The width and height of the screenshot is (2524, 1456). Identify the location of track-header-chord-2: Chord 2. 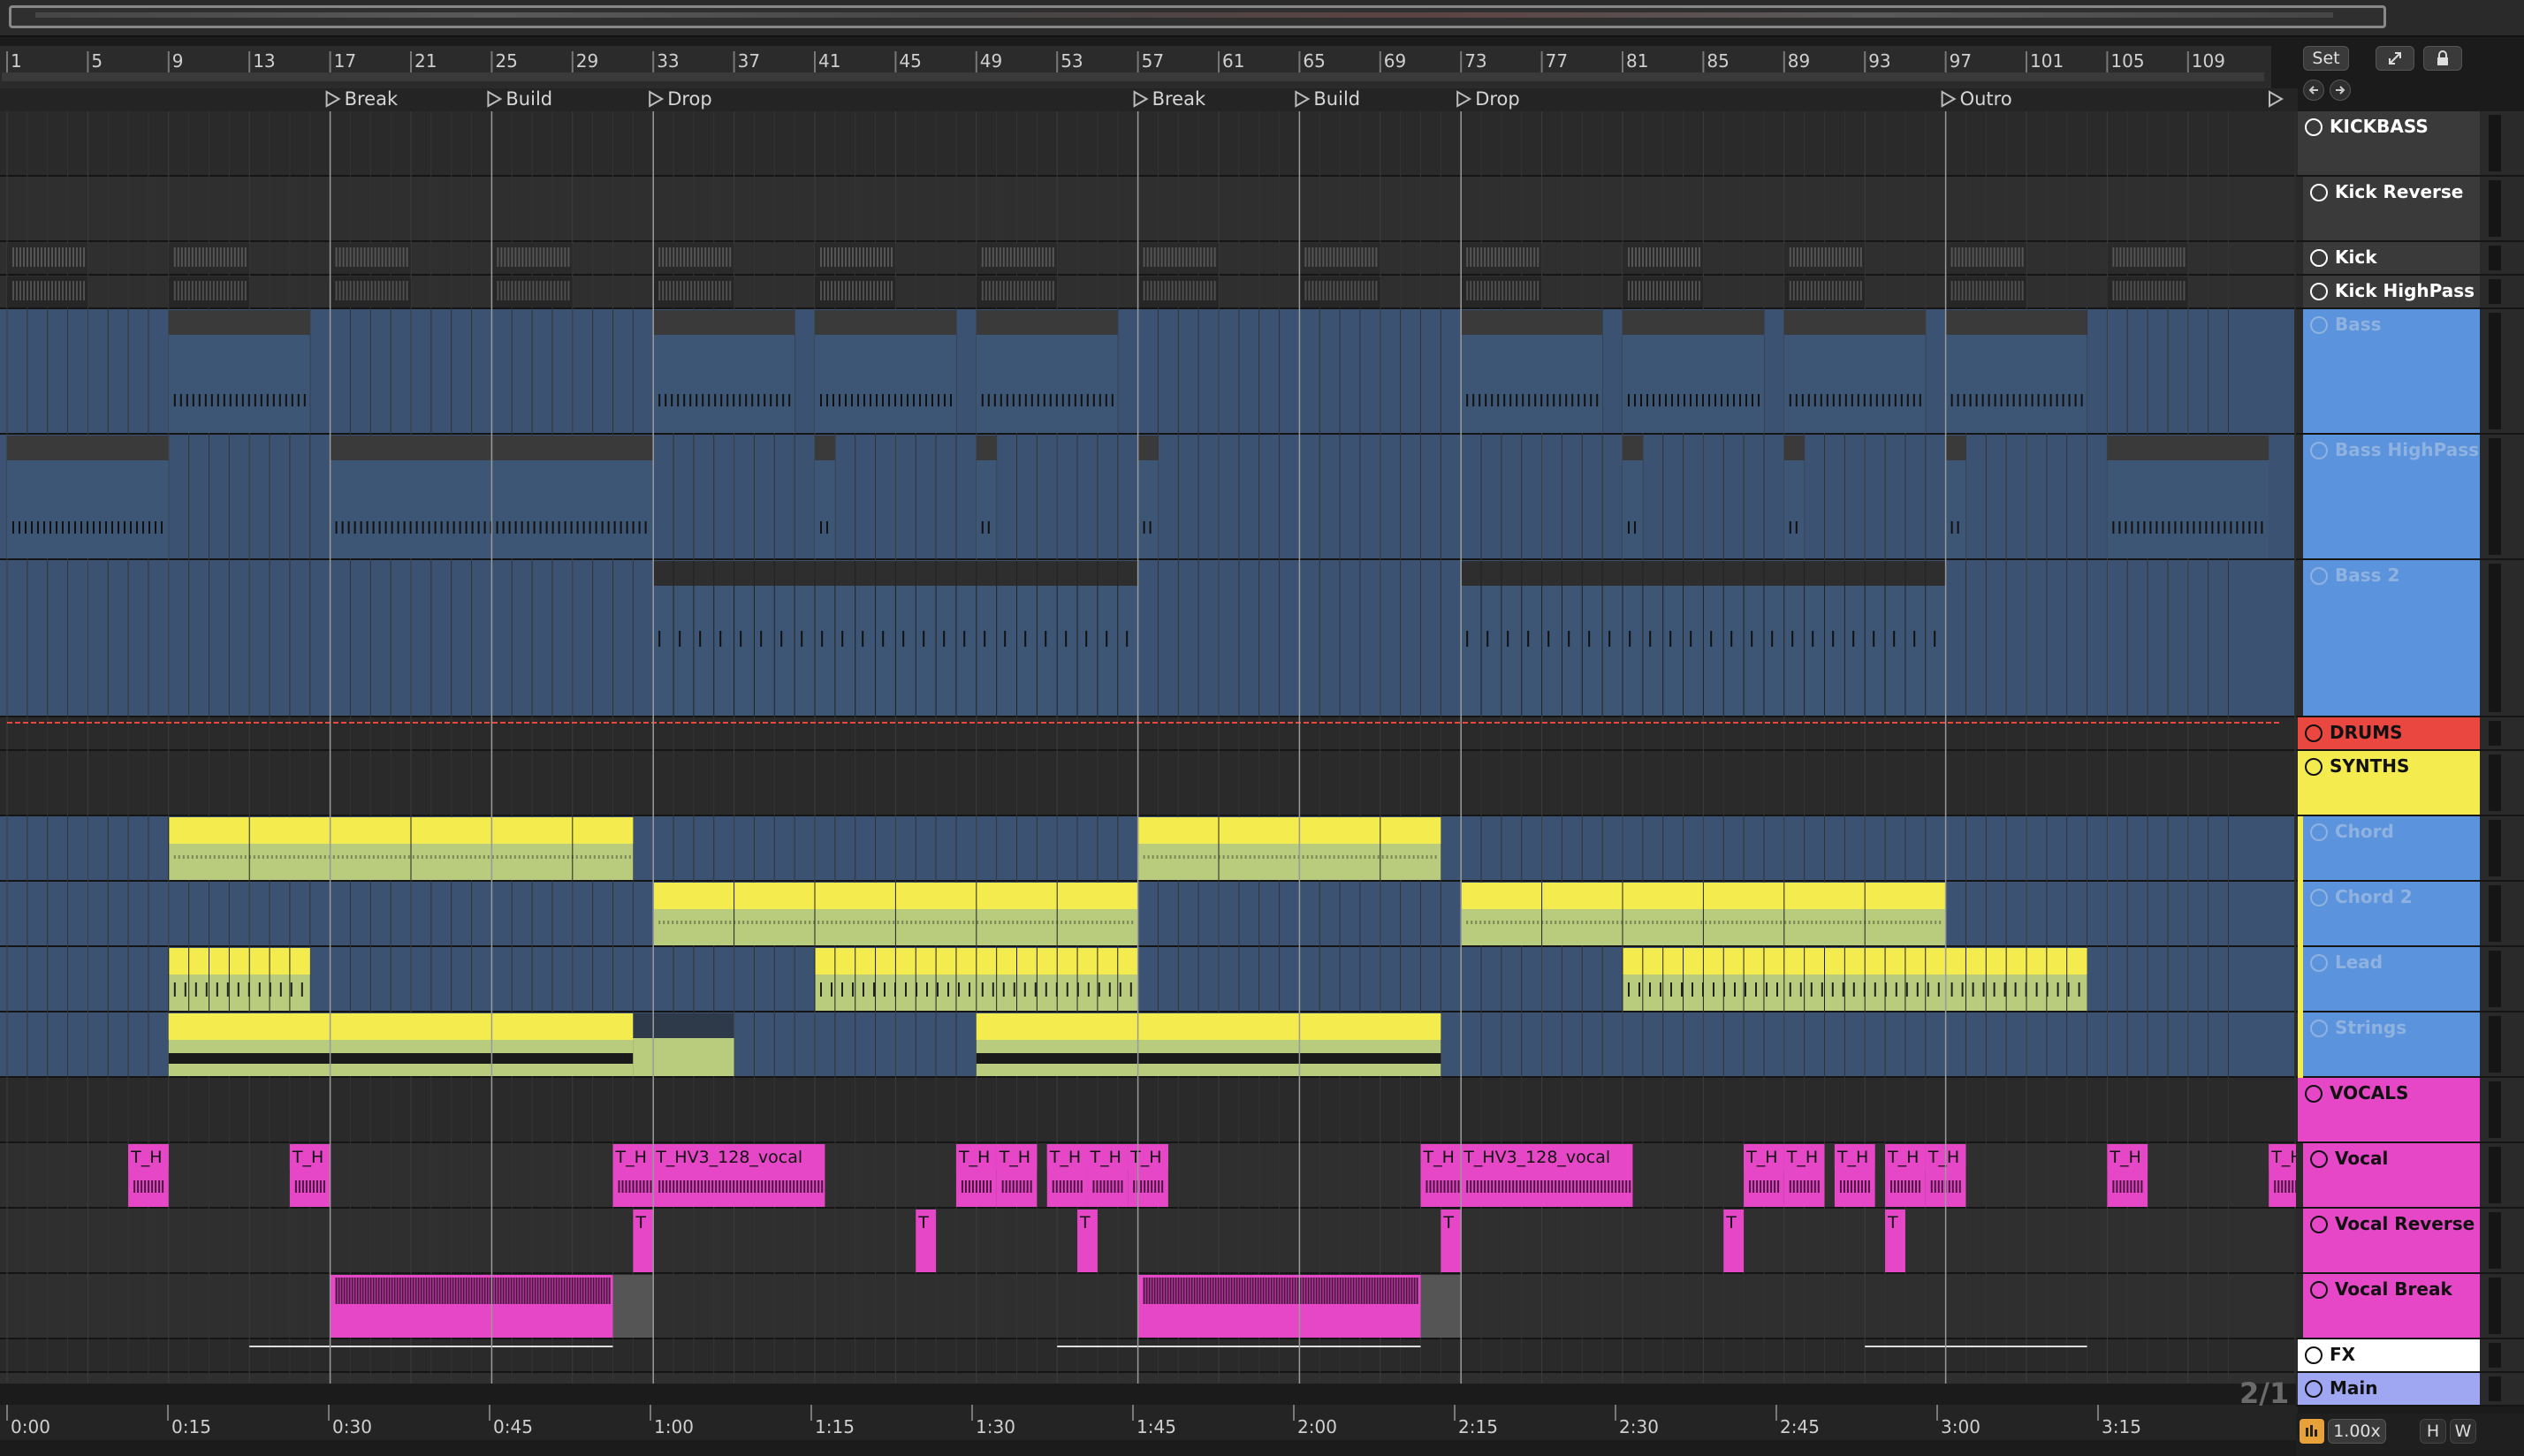
(2410, 915).